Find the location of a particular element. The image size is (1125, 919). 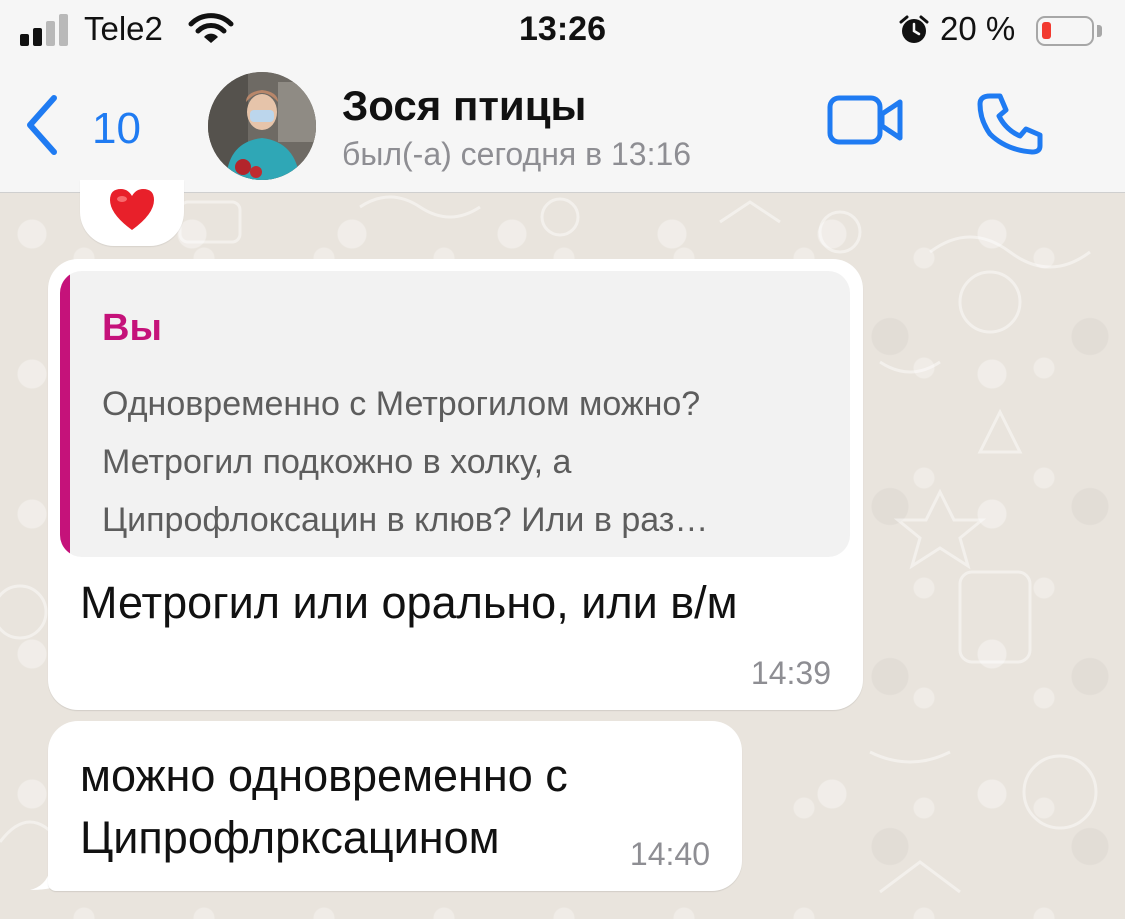

quote-accent-bar is located at coordinates (65, 414).